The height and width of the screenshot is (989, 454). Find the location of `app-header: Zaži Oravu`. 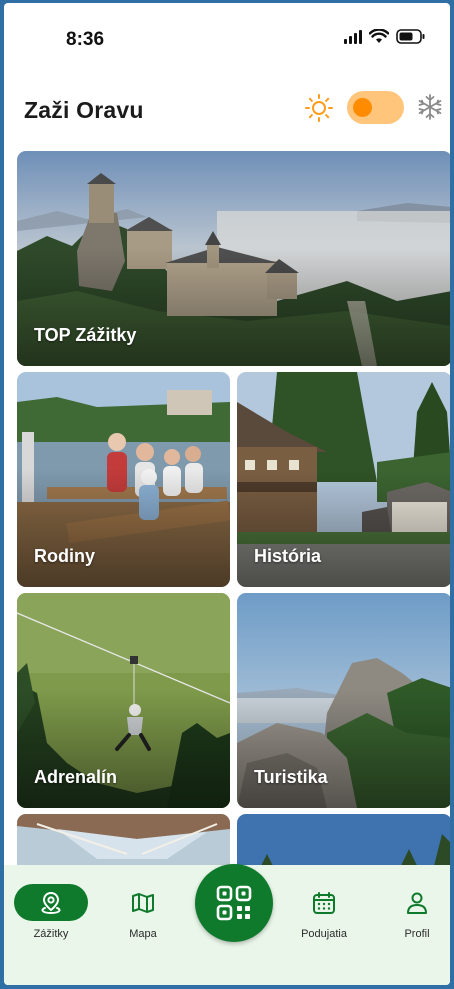

app-header: Zaži Oravu is located at coordinates (227, 114).